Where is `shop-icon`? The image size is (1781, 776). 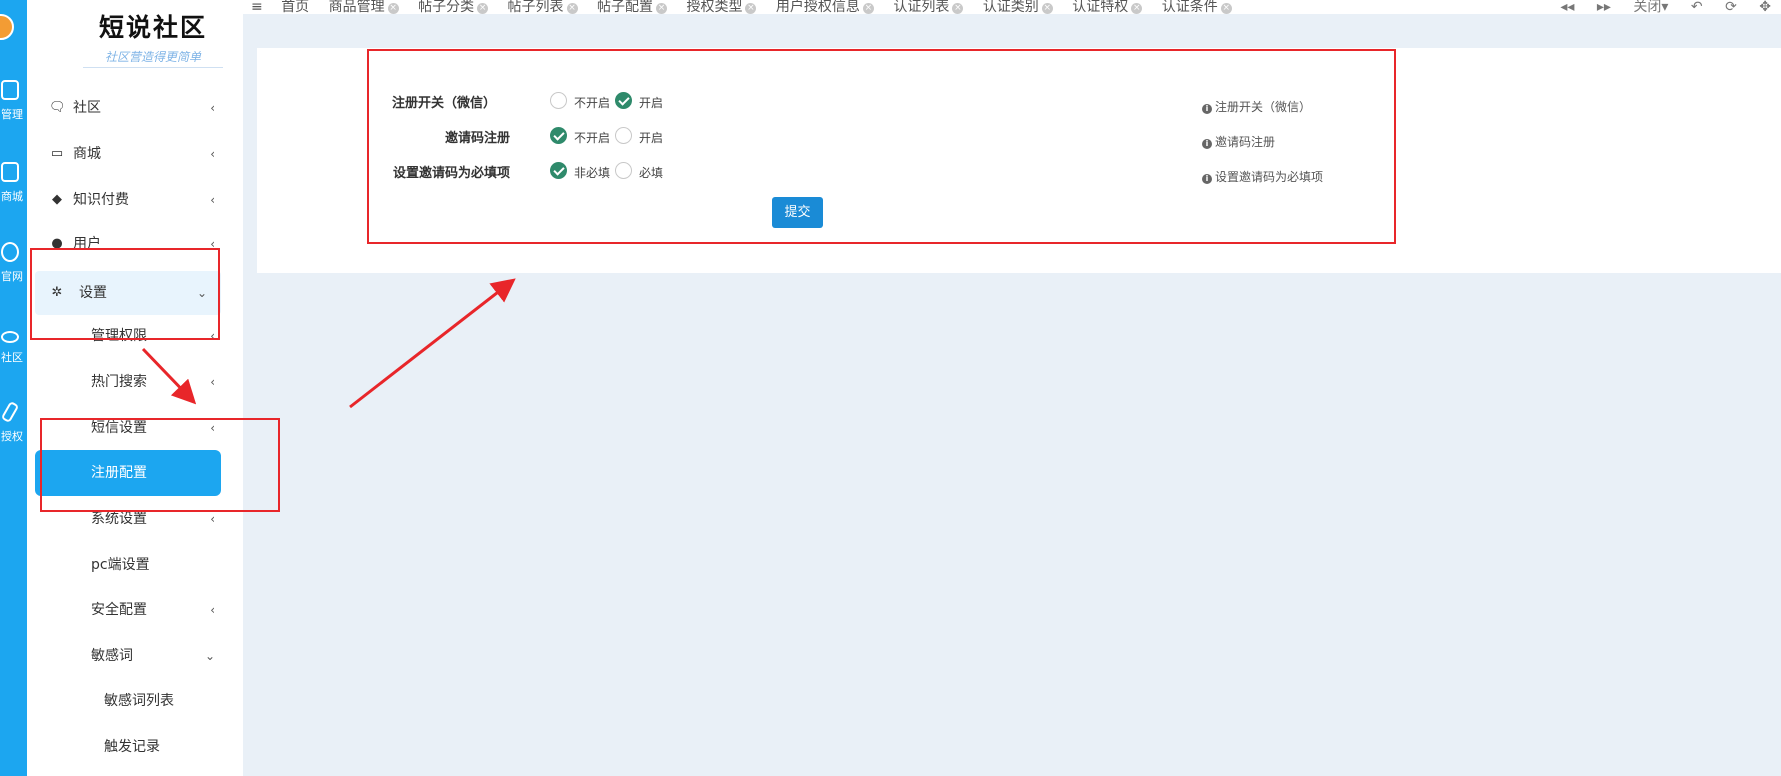
shop-icon is located at coordinates (10, 172).